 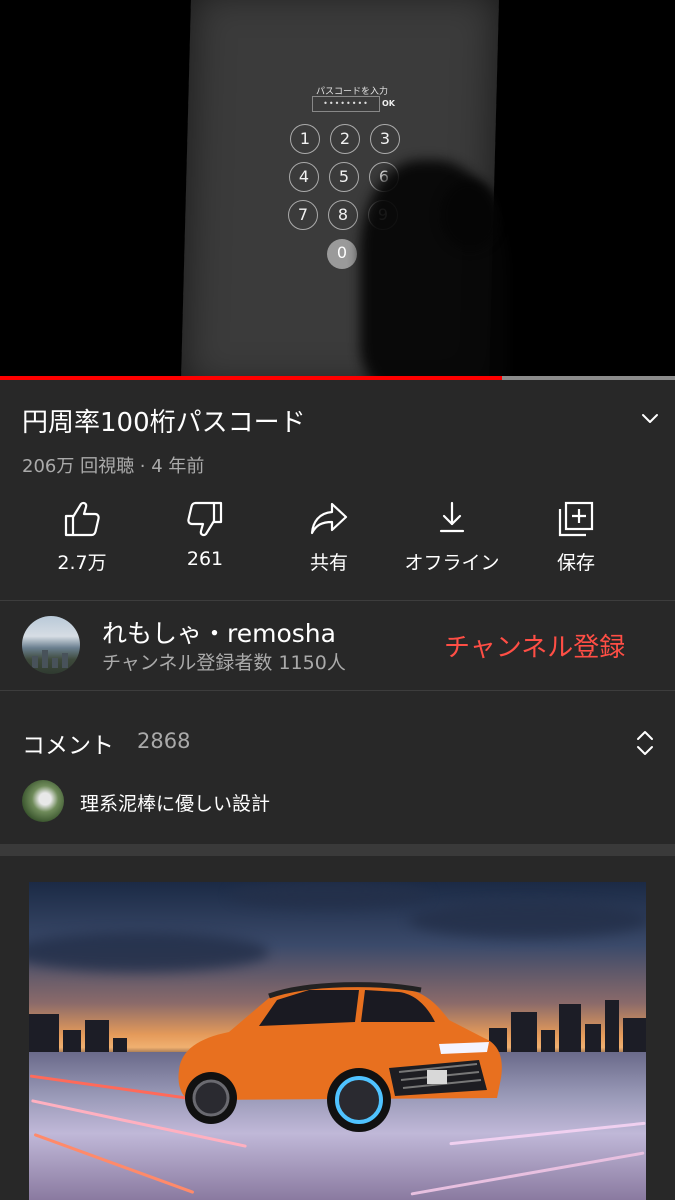 What do you see at coordinates (575, 563) in the screenshot?
I see `save-label: 保存` at bounding box center [575, 563].